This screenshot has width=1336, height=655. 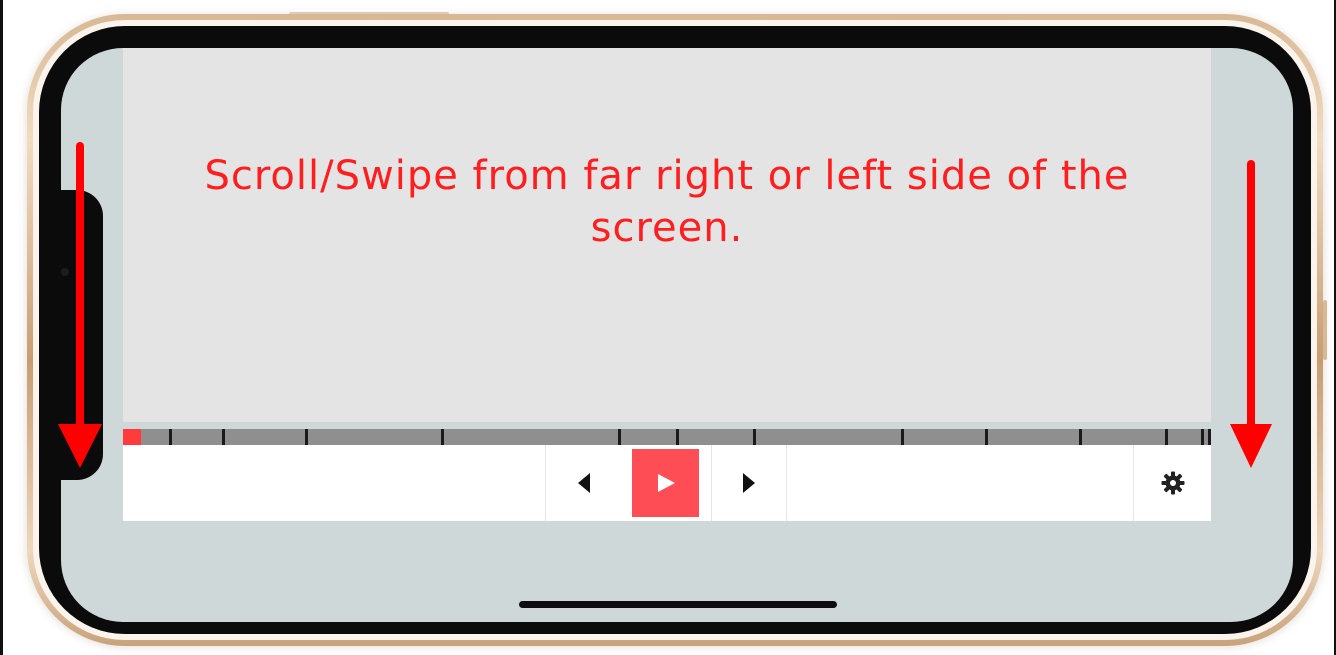 What do you see at coordinates (1325, 330) in the screenshot?
I see `phone-volume-button` at bounding box center [1325, 330].